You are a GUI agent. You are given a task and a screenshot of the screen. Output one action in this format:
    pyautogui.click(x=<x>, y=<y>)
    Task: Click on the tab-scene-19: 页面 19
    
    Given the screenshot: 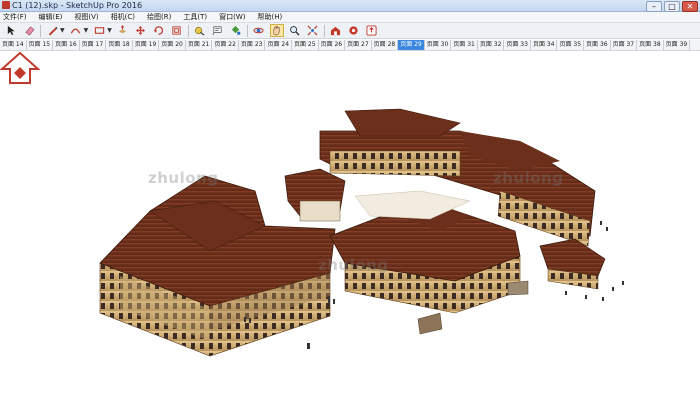 What is the action you would take?
    pyautogui.click(x=146, y=45)
    